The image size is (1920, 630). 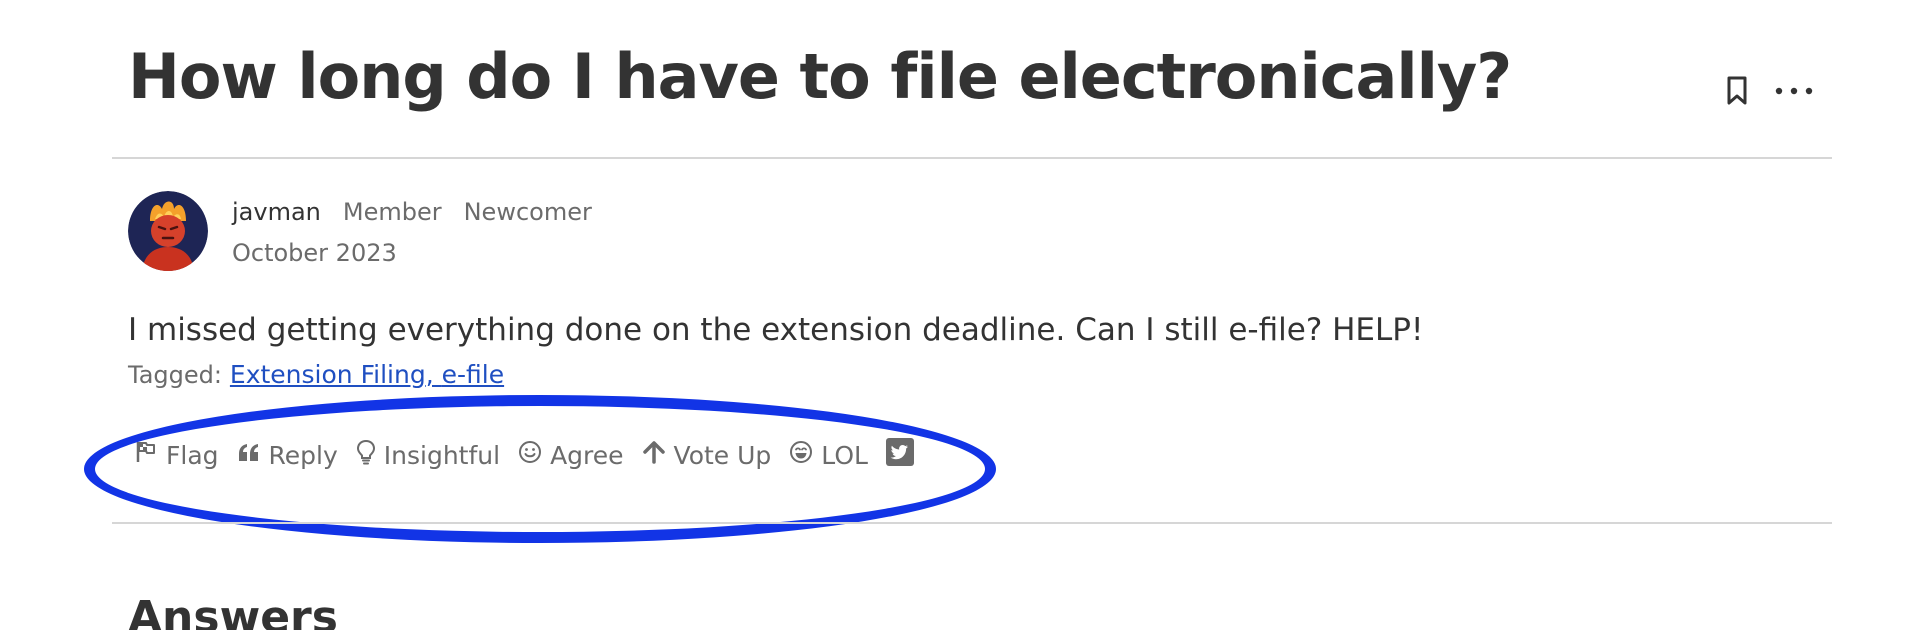 I want to click on twitter-share-button, so click(x=899, y=455).